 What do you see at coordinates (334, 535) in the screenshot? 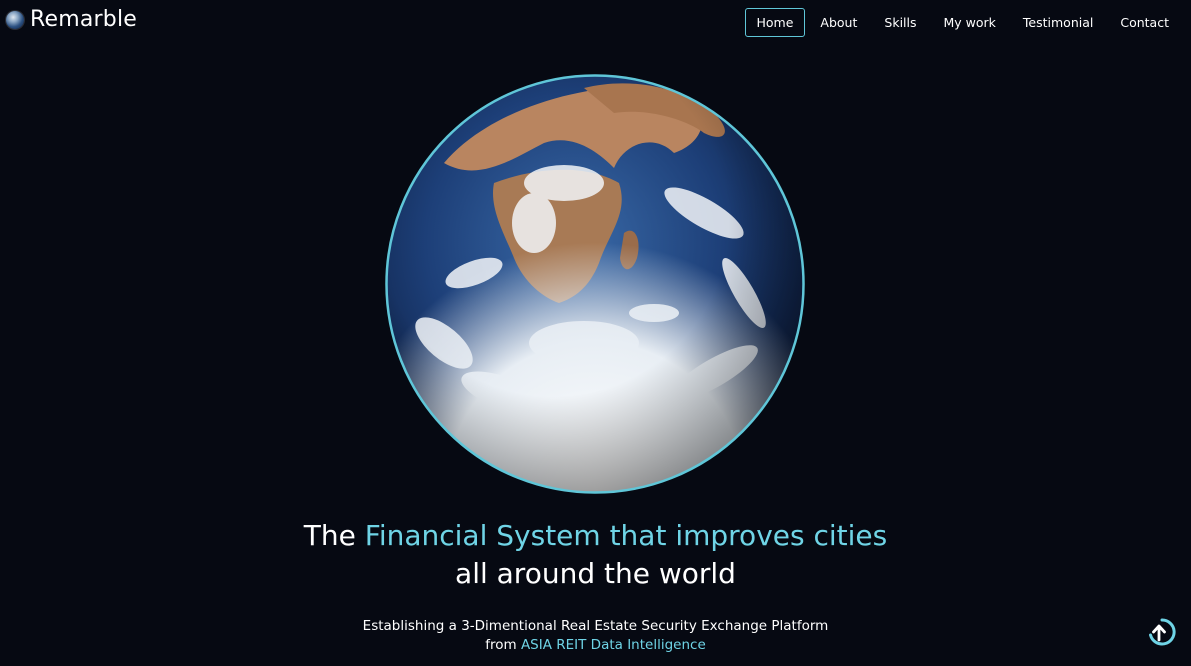
I see `headline-prefix: The` at bounding box center [334, 535].